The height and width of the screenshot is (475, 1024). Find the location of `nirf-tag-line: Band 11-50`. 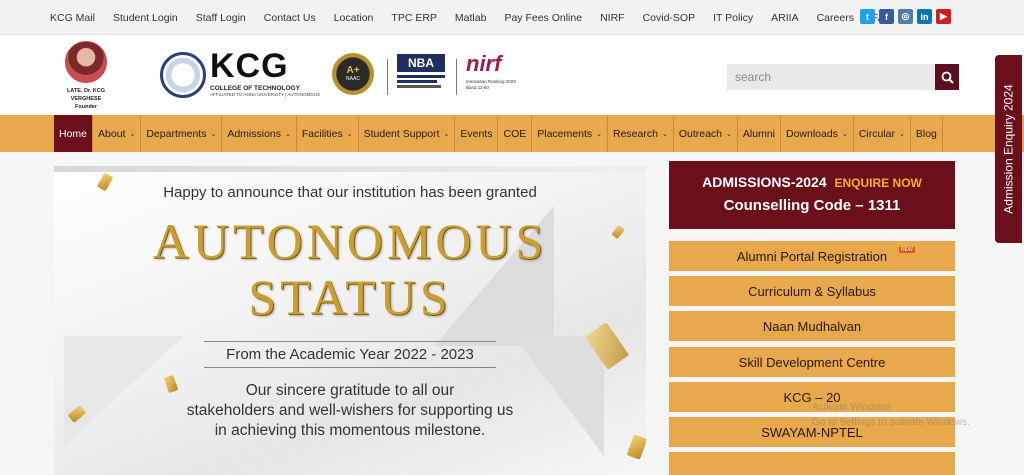

nirf-tag-line: Band 11-50 is located at coordinates (477, 87).